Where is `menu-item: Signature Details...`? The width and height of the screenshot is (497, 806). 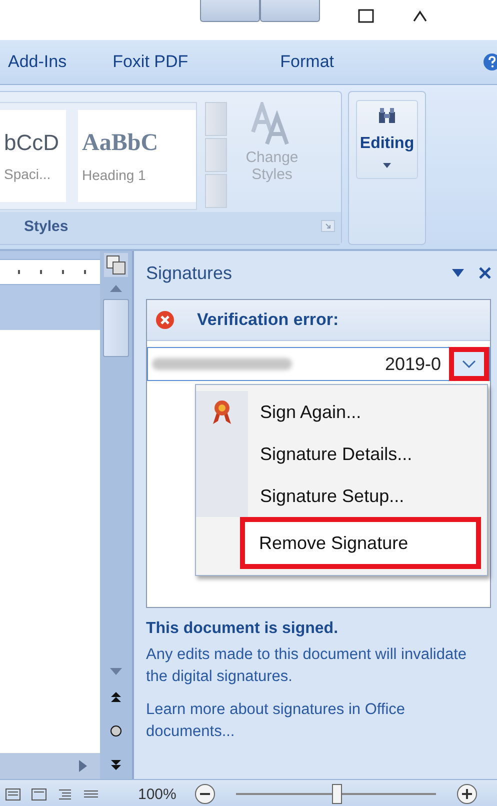 menu-item: Signature Details... is located at coordinates (338, 454).